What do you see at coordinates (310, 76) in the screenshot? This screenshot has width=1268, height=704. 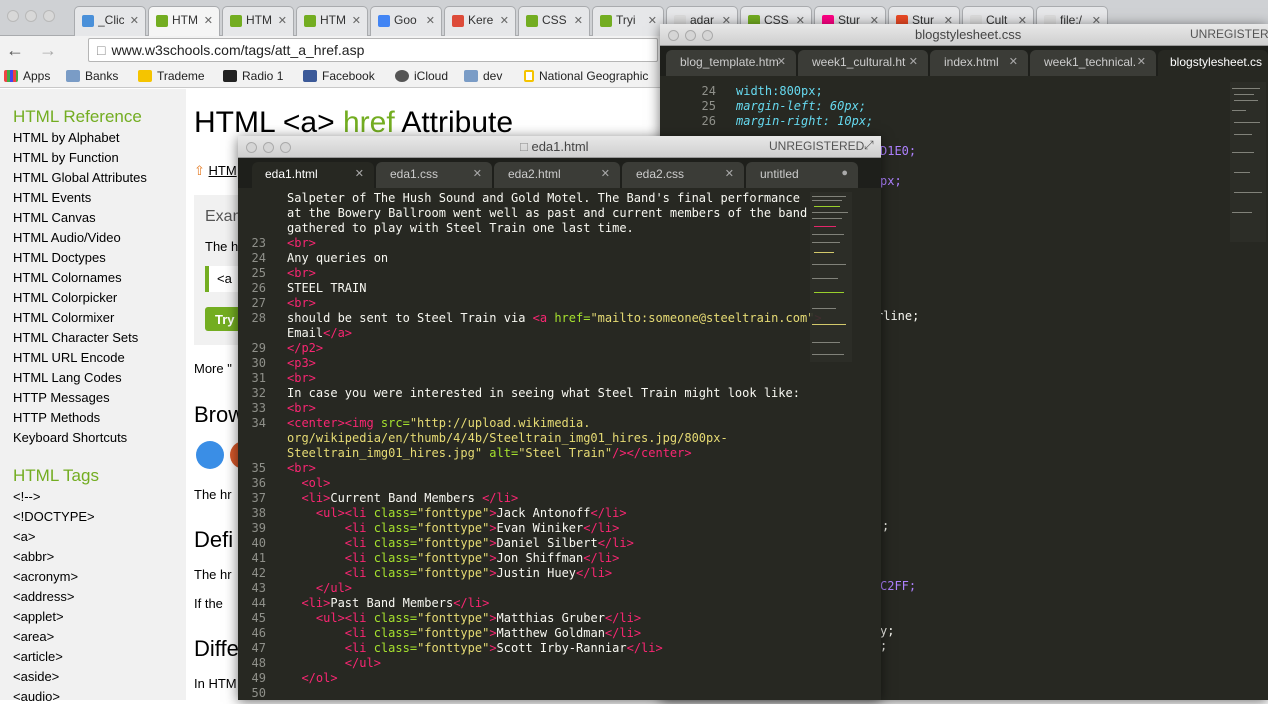 I see `facebook-icon` at bounding box center [310, 76].